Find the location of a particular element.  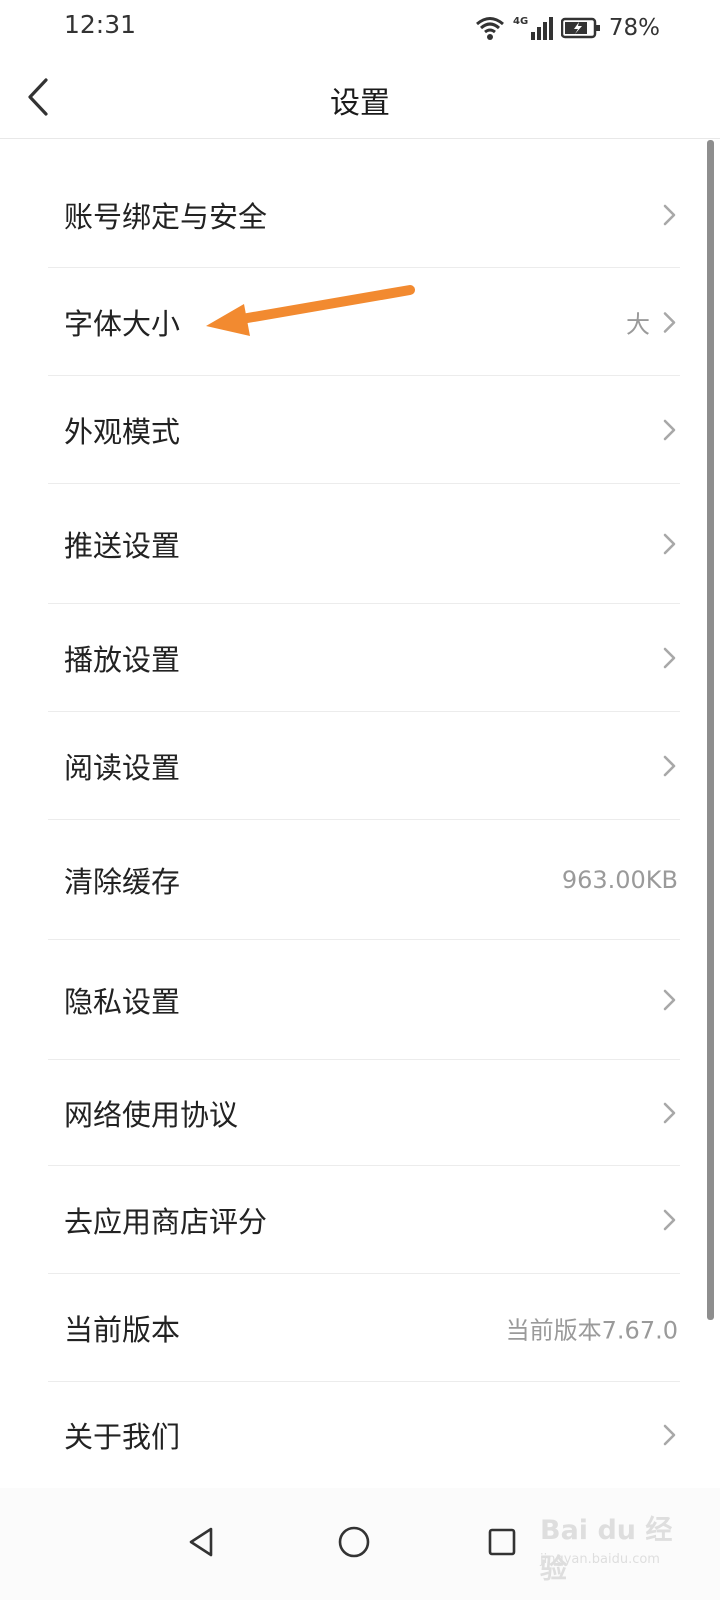

status-time: 12:31 is located at coordinates (100, 24).